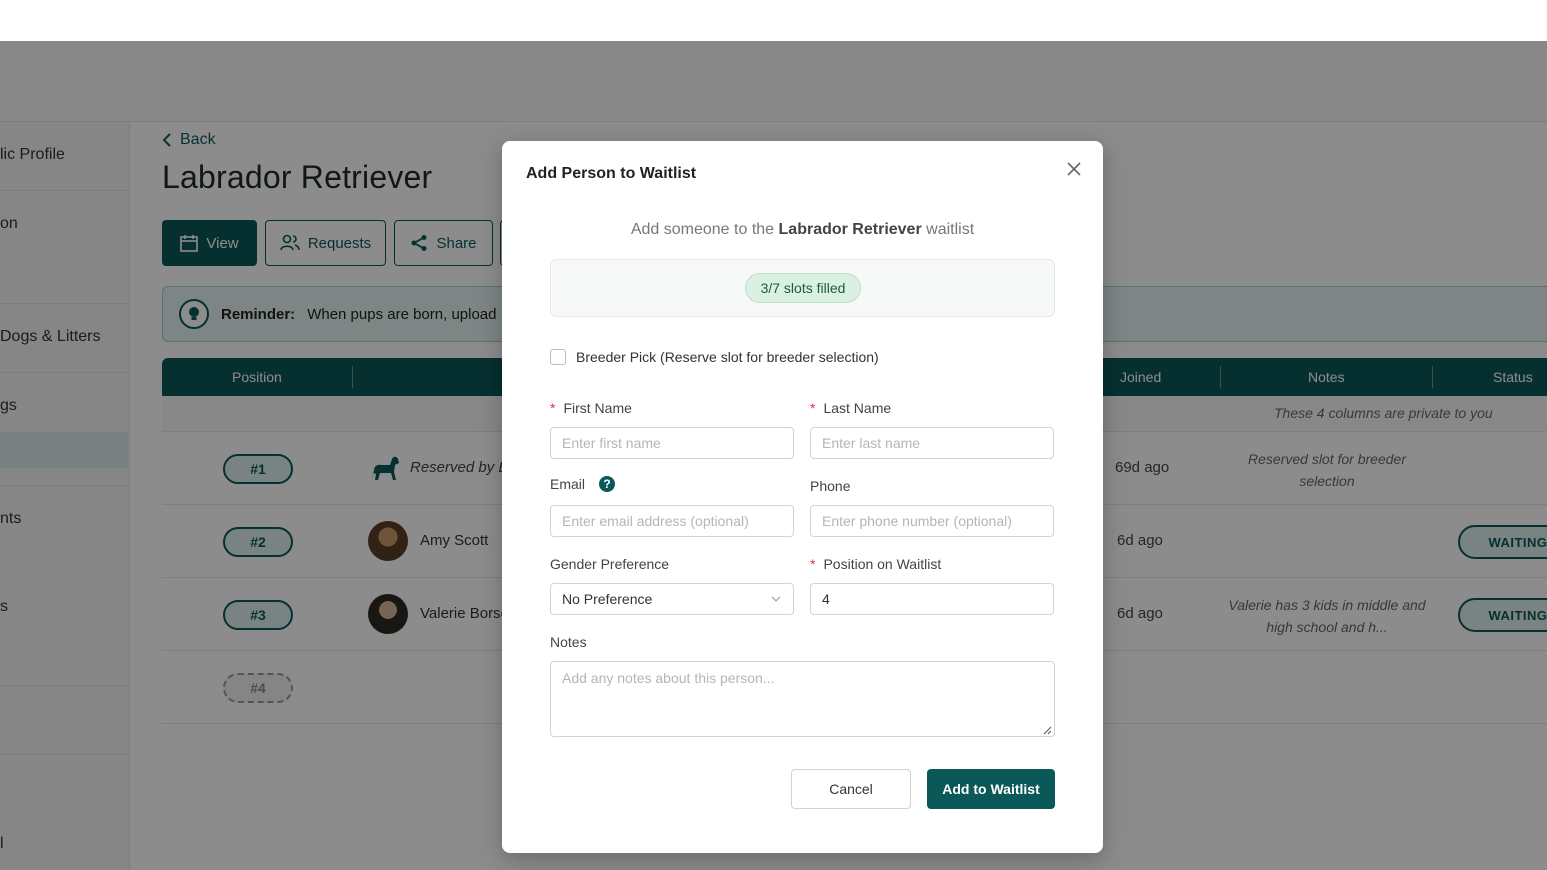 The width and height of the screenshot is (1547, 870). What do you see at coordinates (558, 357) in the screenshot?
I see `breeder-pick-checkbox` at bounding box center [558, 357].